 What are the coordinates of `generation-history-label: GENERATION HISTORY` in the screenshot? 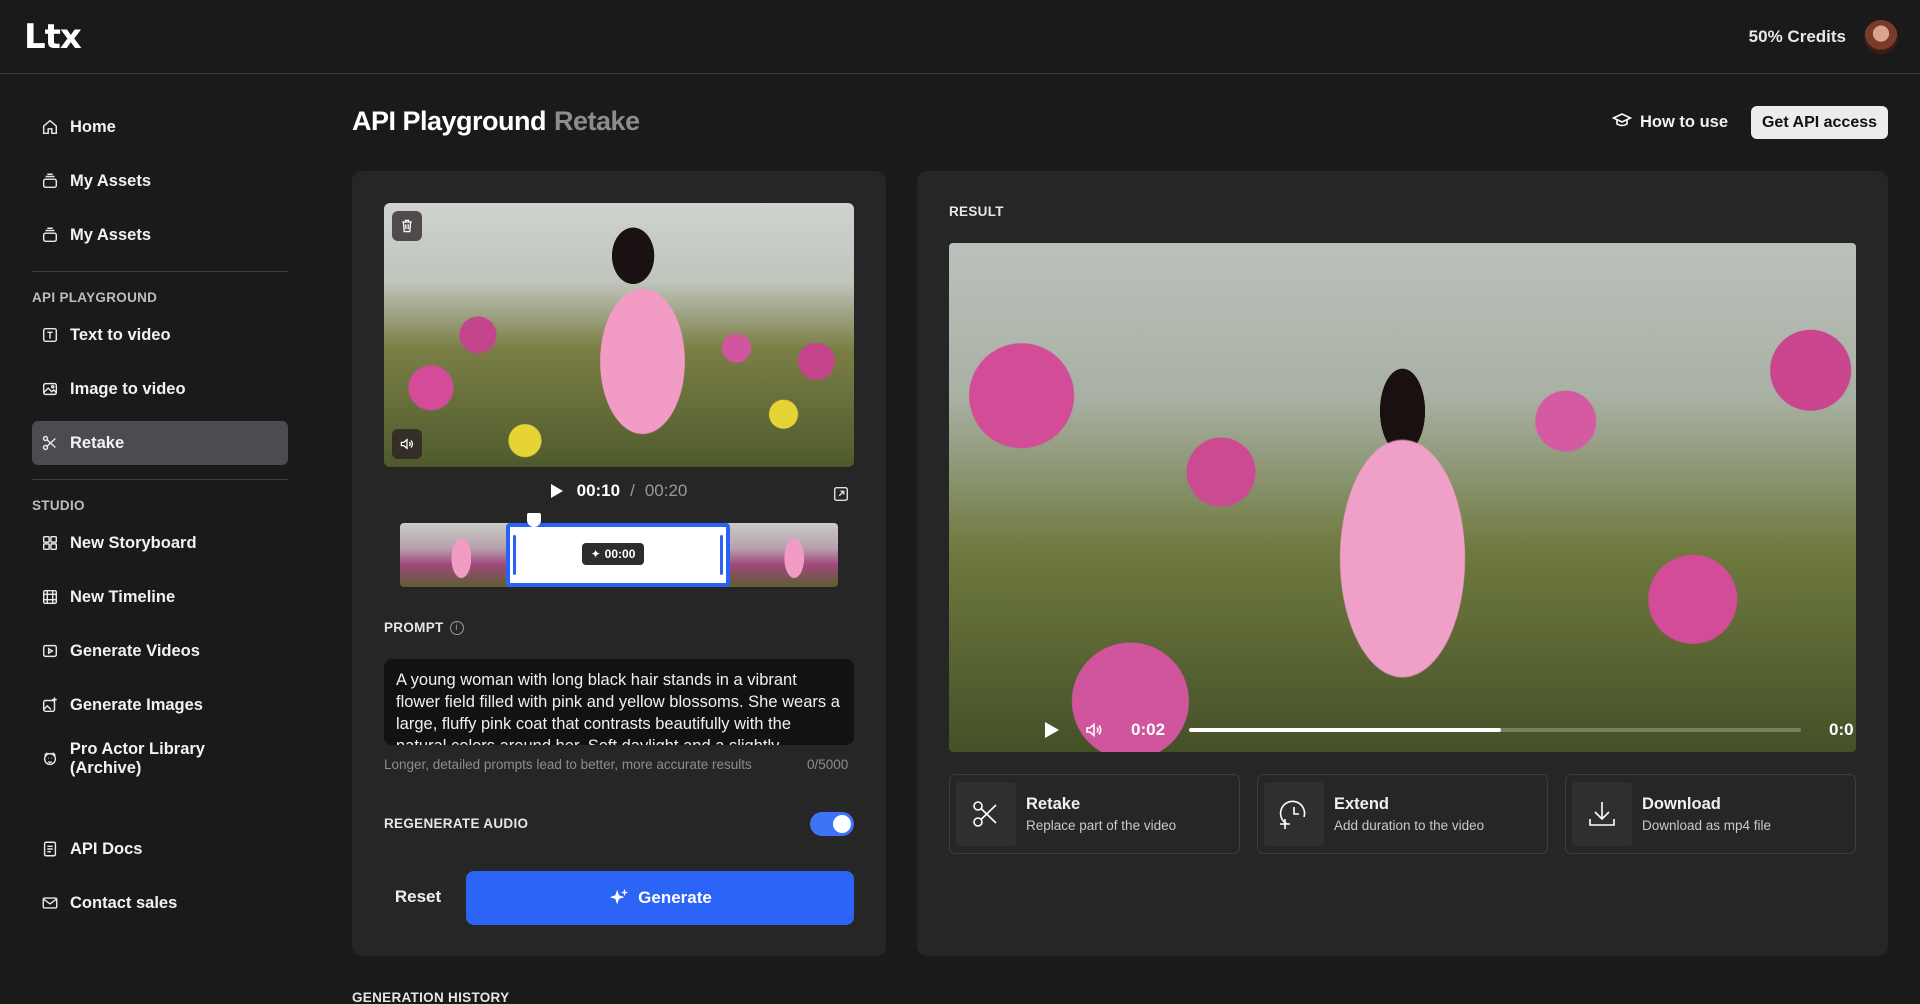 It's located at (431, 997).